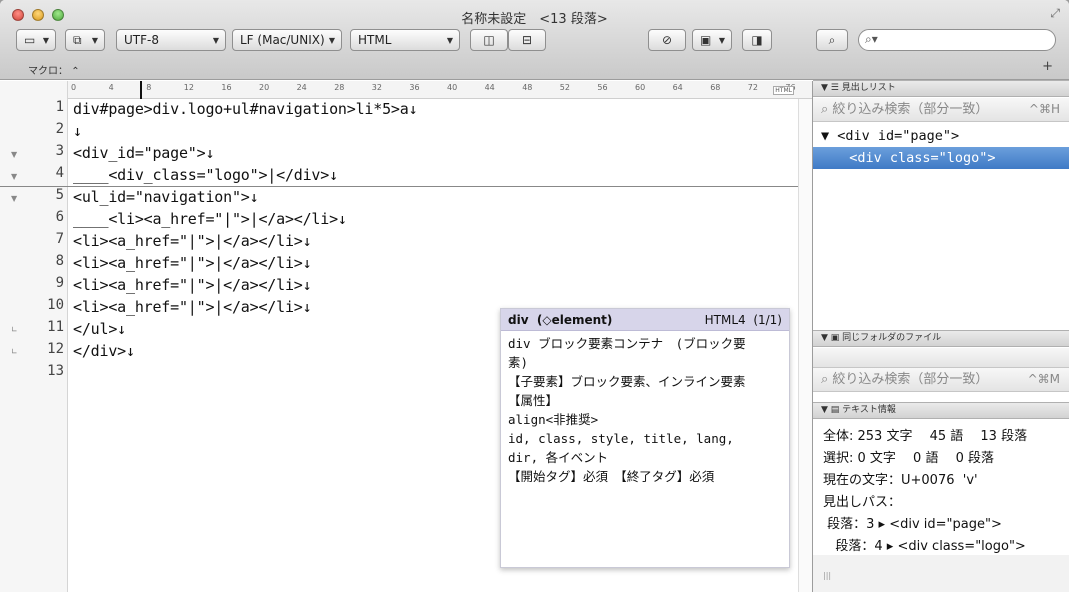 The height and width of the screenshot is (592, 1069). What do you see at coordinates (149, 87) in the screenshot?
I see `ruler-tick-label: 8` at bounding box center [149, 87].